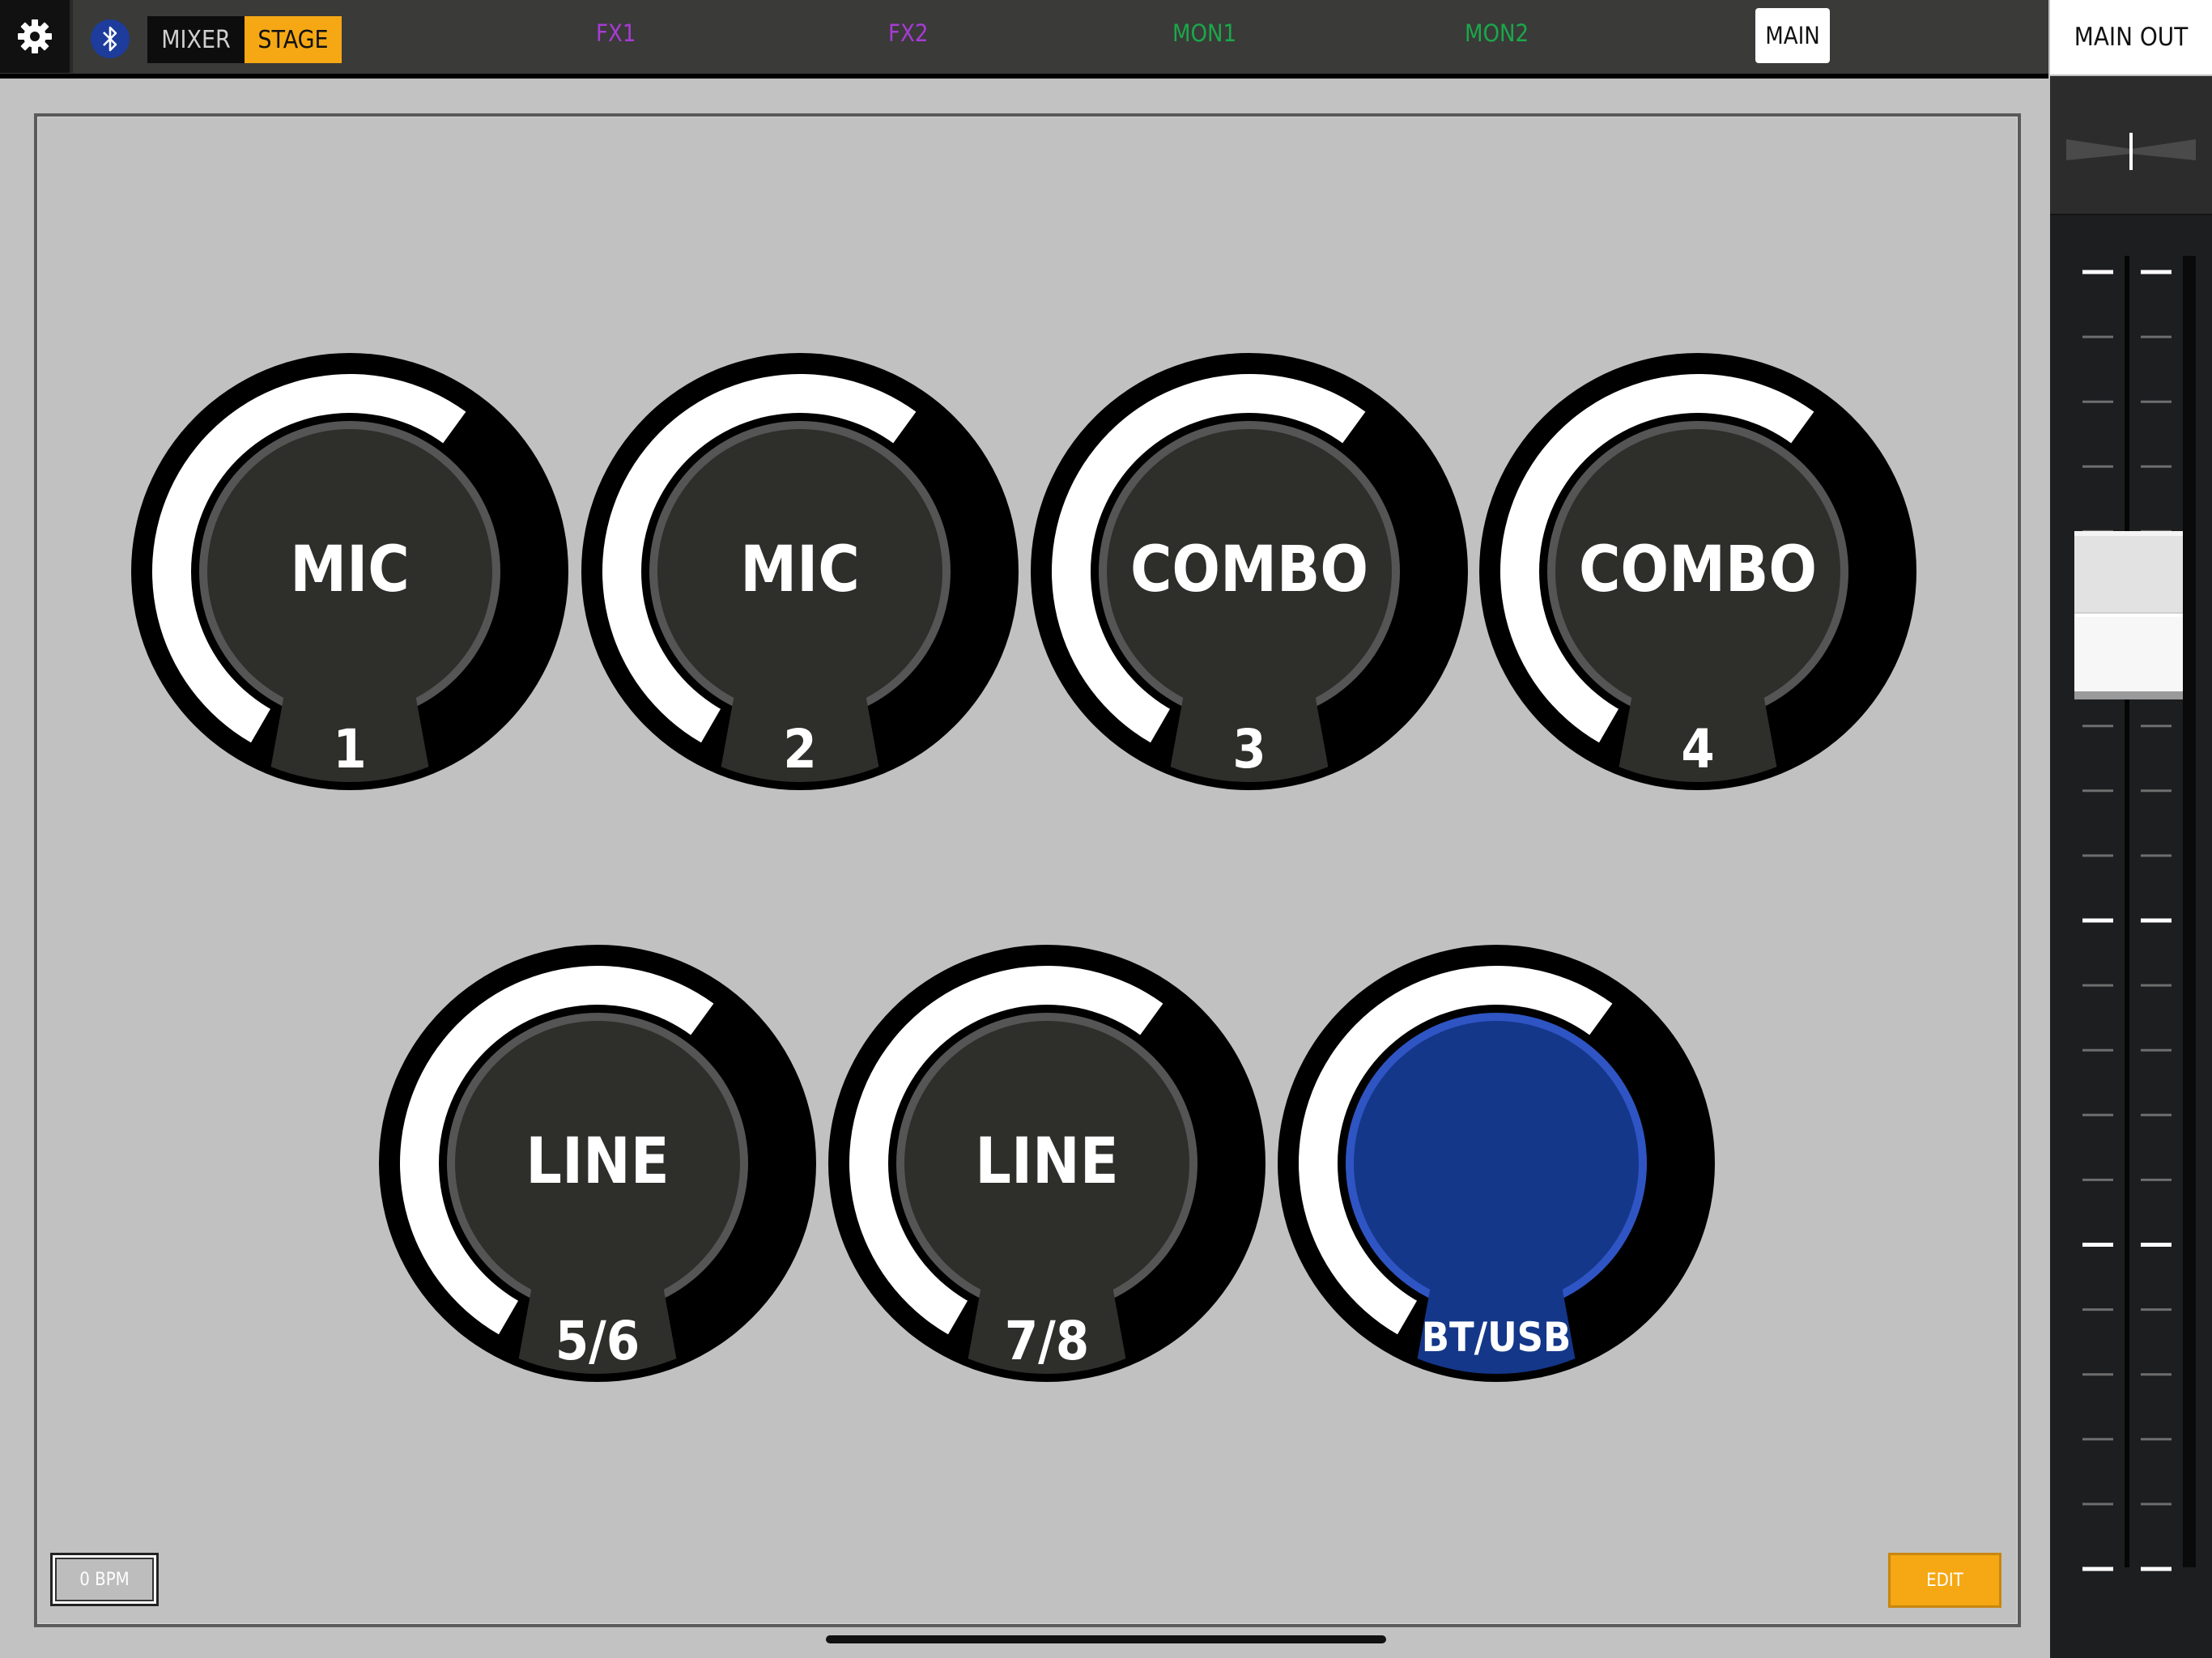 The width and height of the screenshot is (2212, 1658). What do you see at coordinates (1047, 1341) in the screenshot?
I see `channel-number-label: 7/8` at bounding box center [1047, 1341].